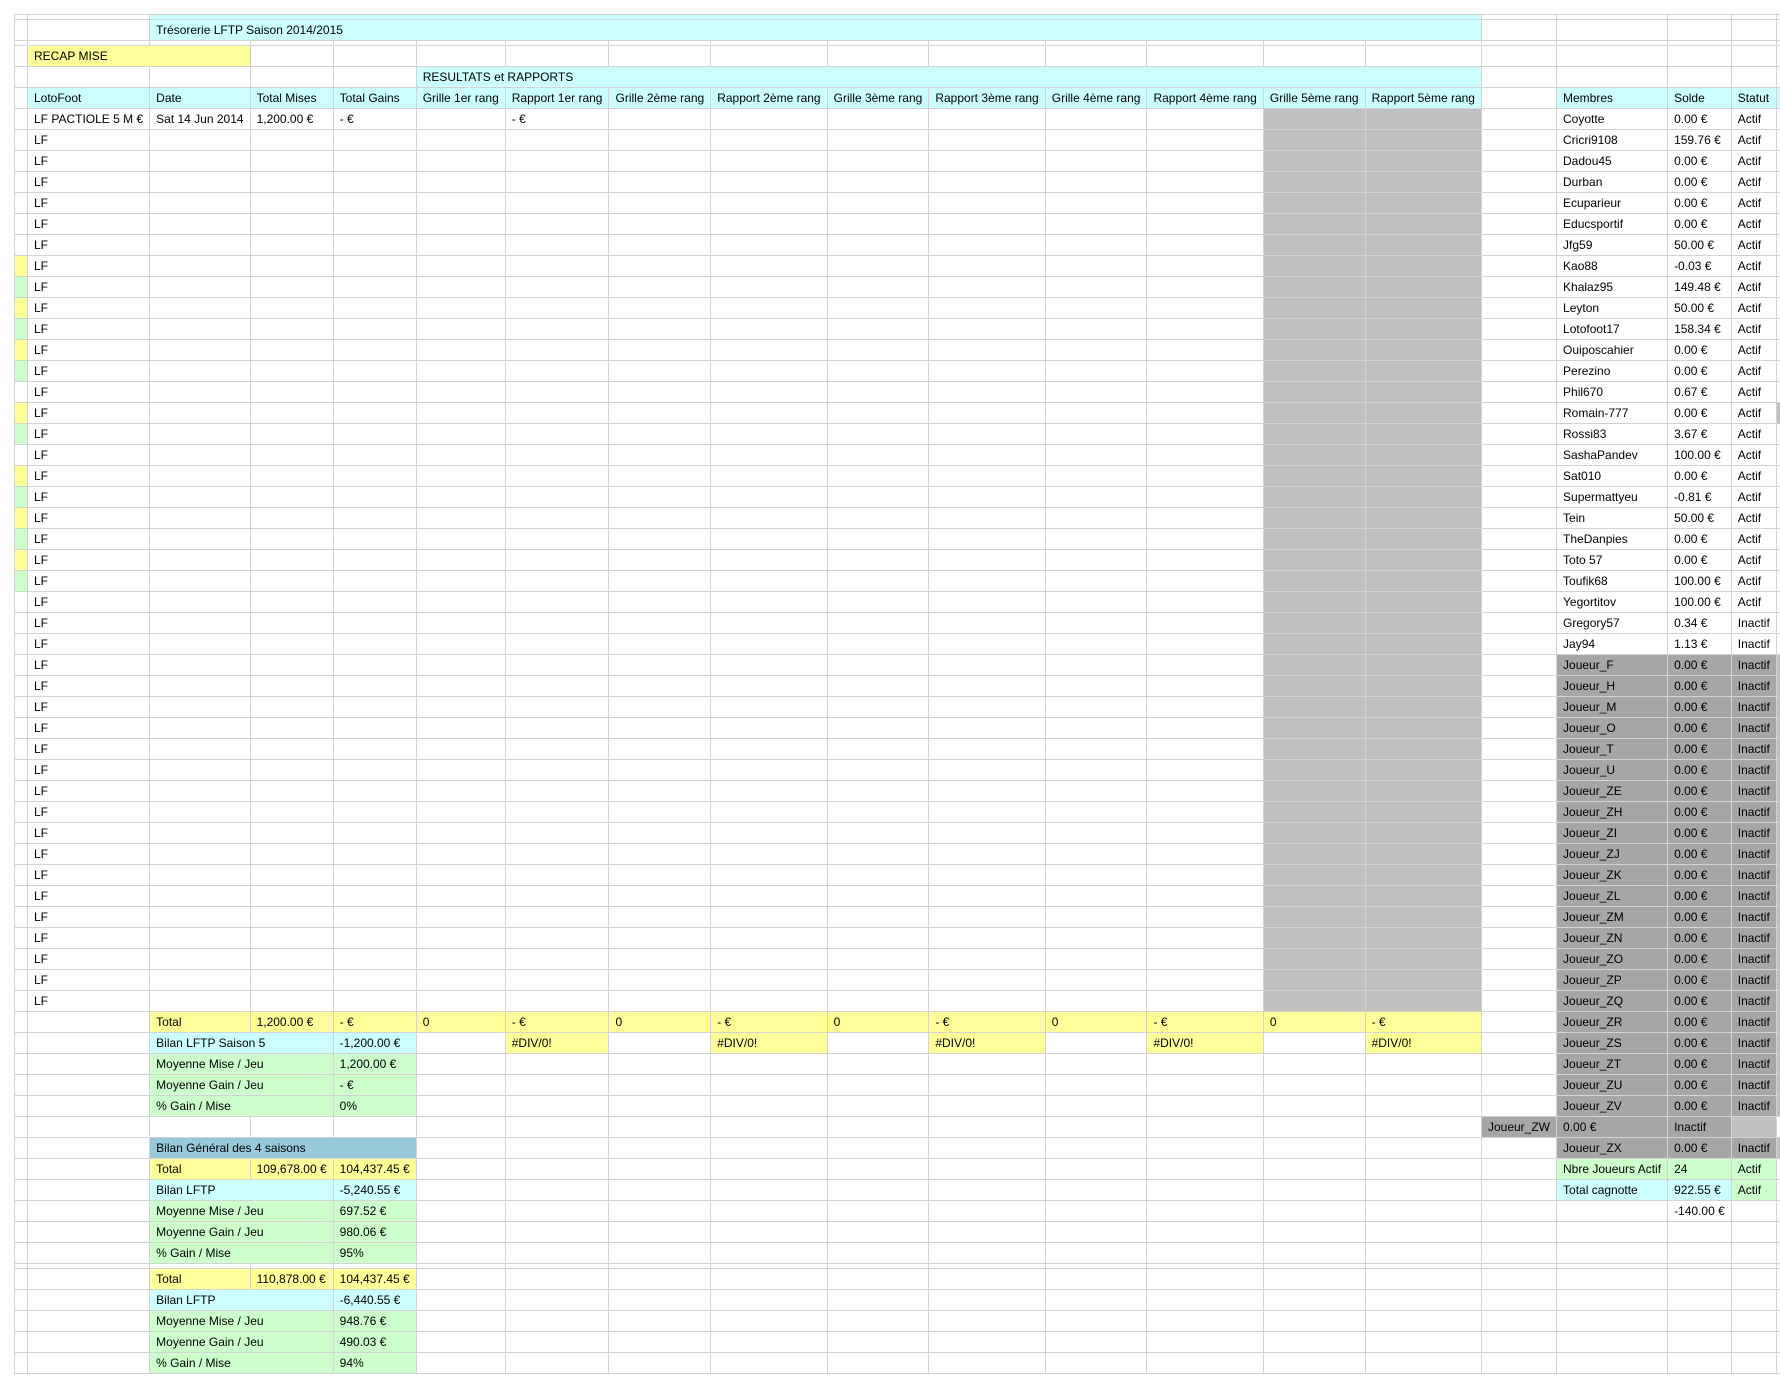 The height and width of the screenshot is (1387, 1780). I want to click on member-name: Khalaz95, so click(1612, 287).